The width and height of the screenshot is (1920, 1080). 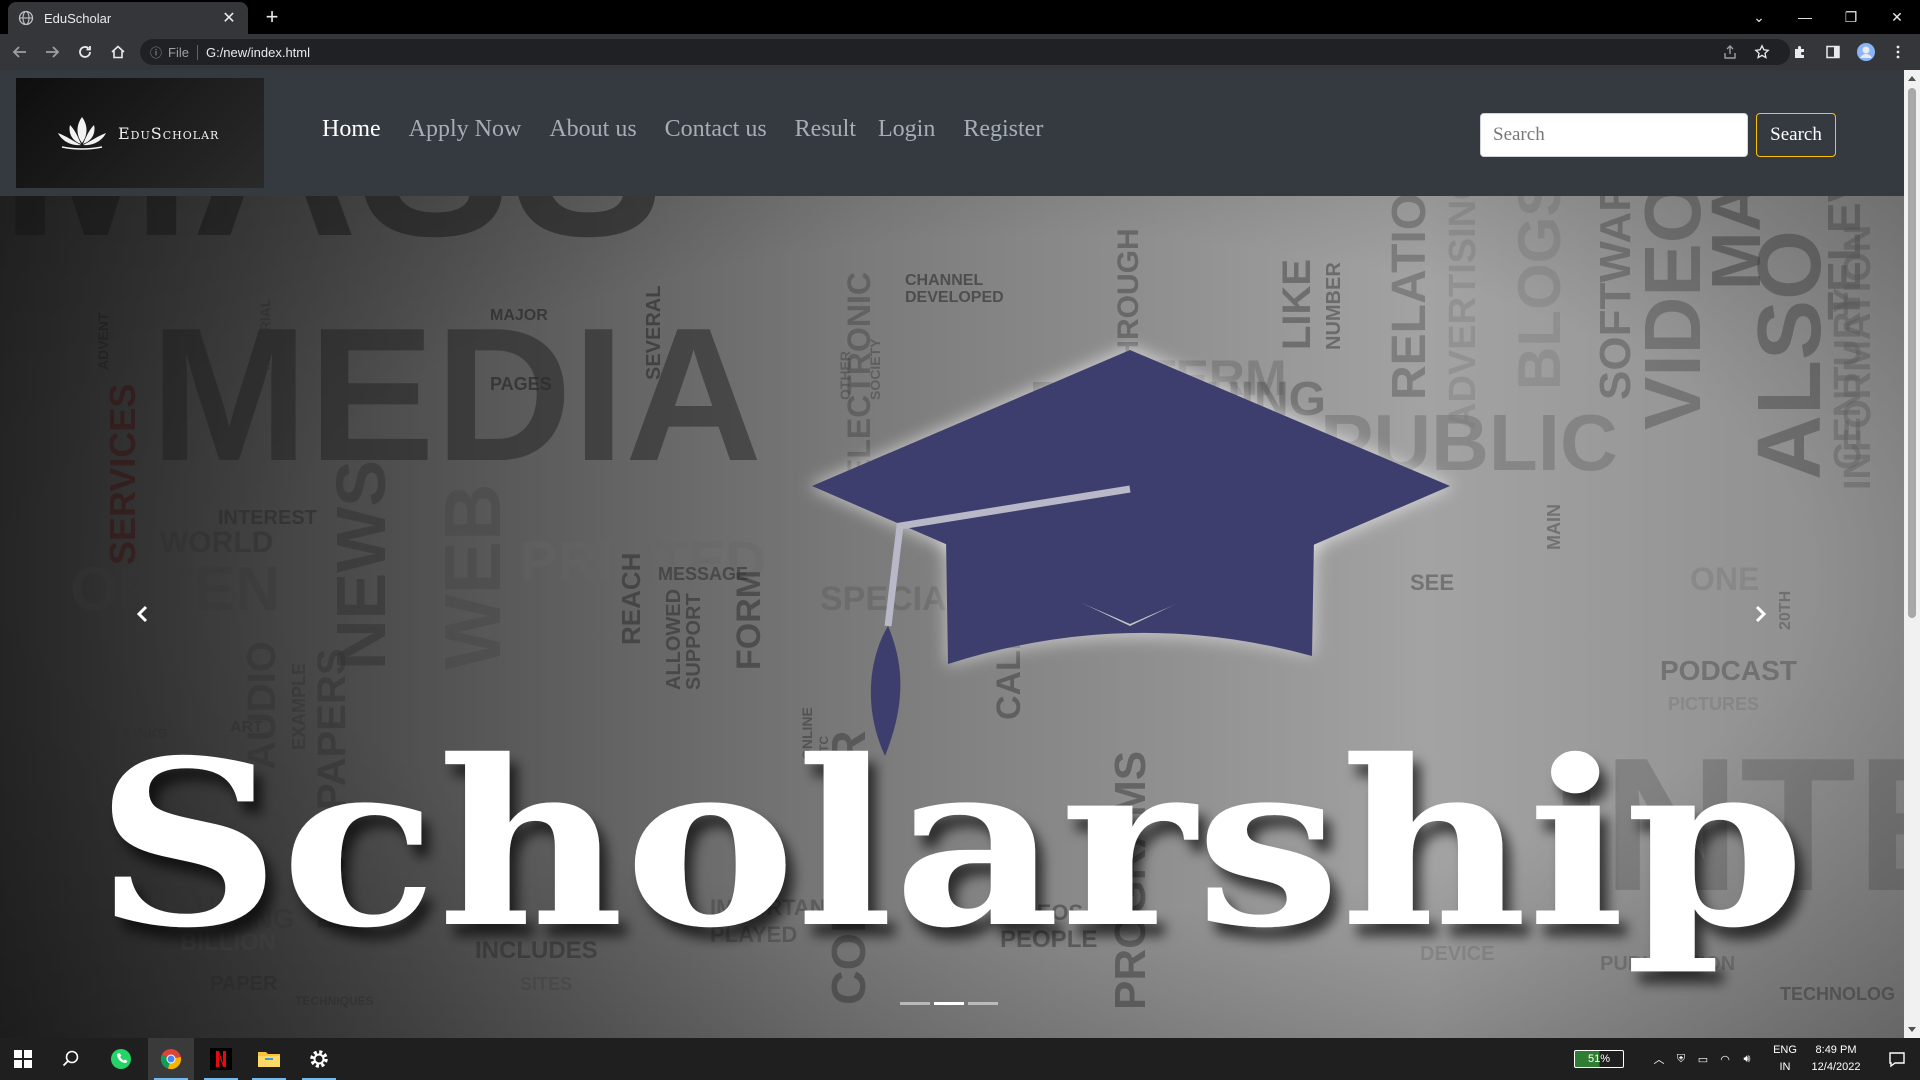 I want to click on nav-home: Home, so click(x=351, y=129).